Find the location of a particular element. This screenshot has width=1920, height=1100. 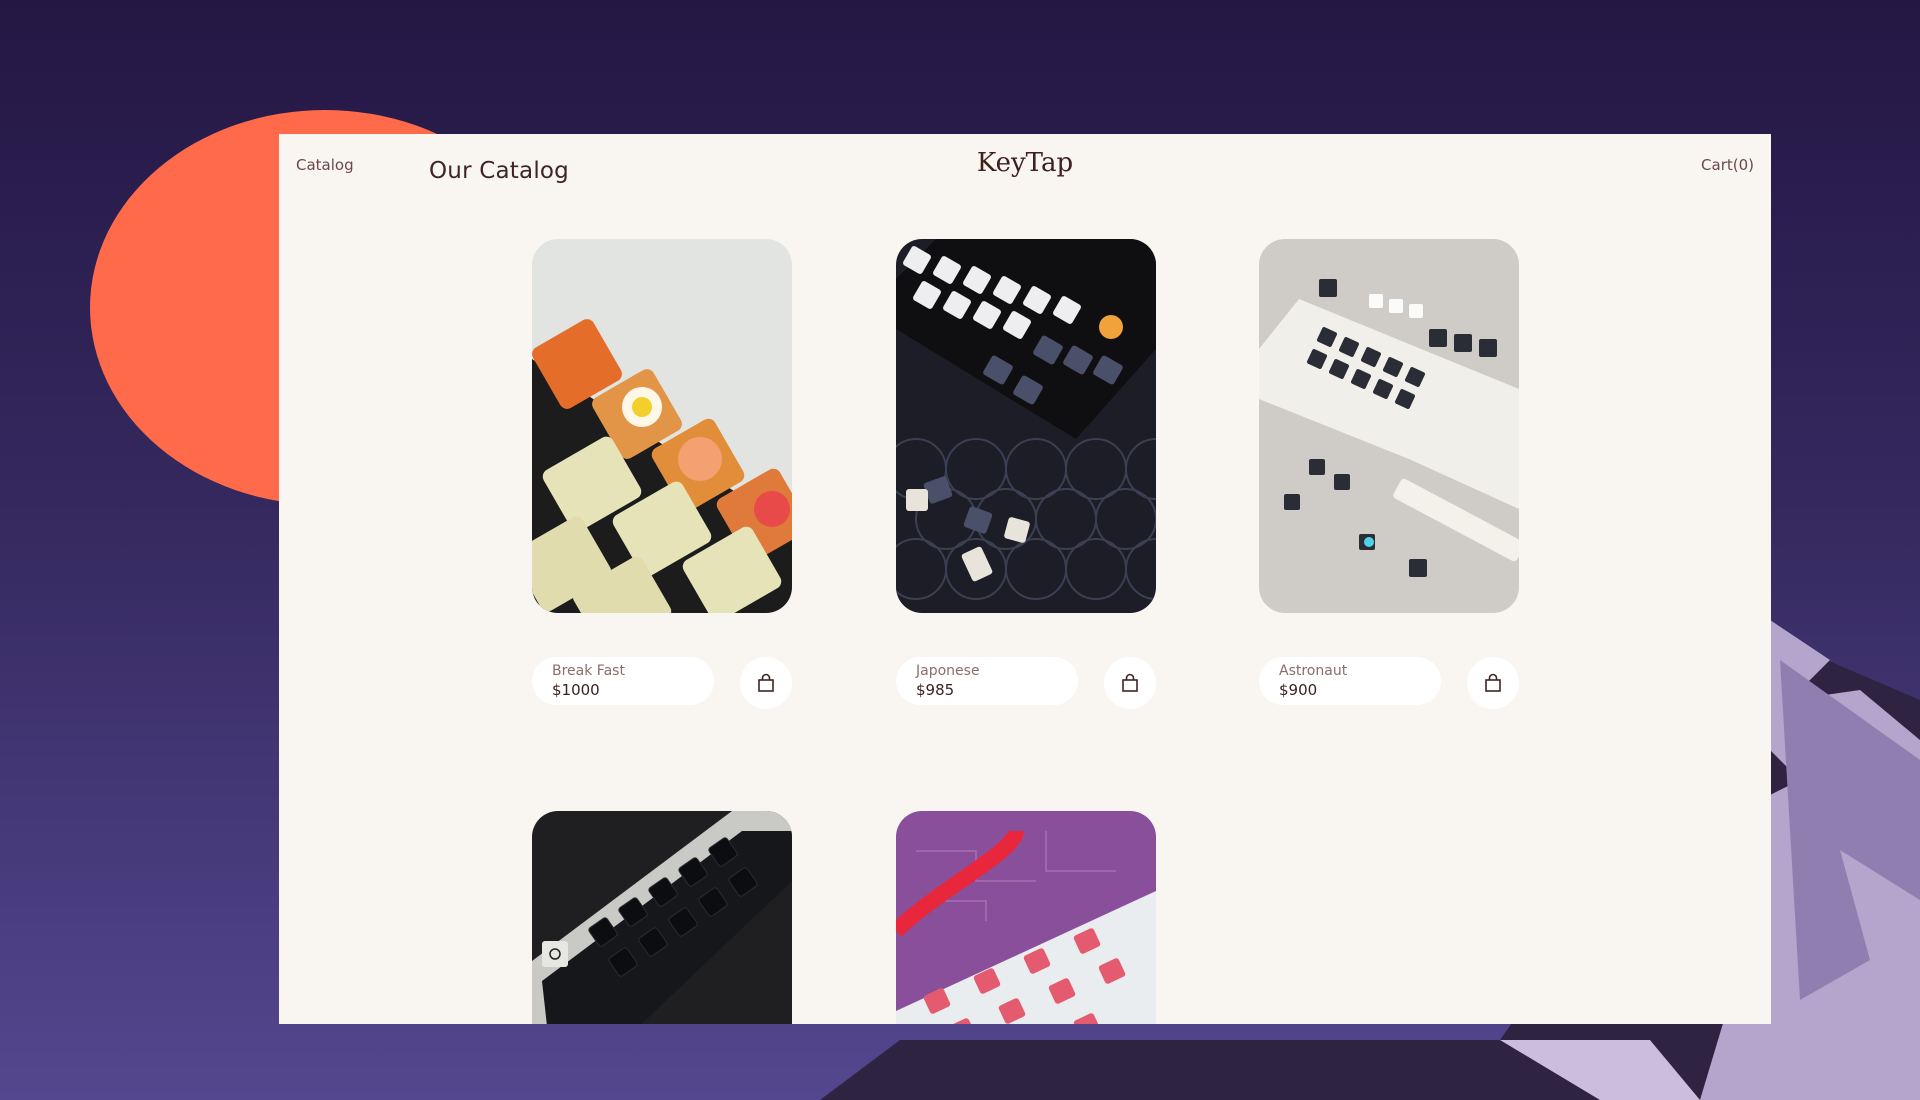

product-image-astronaut is located at coordinates (1389, 426).